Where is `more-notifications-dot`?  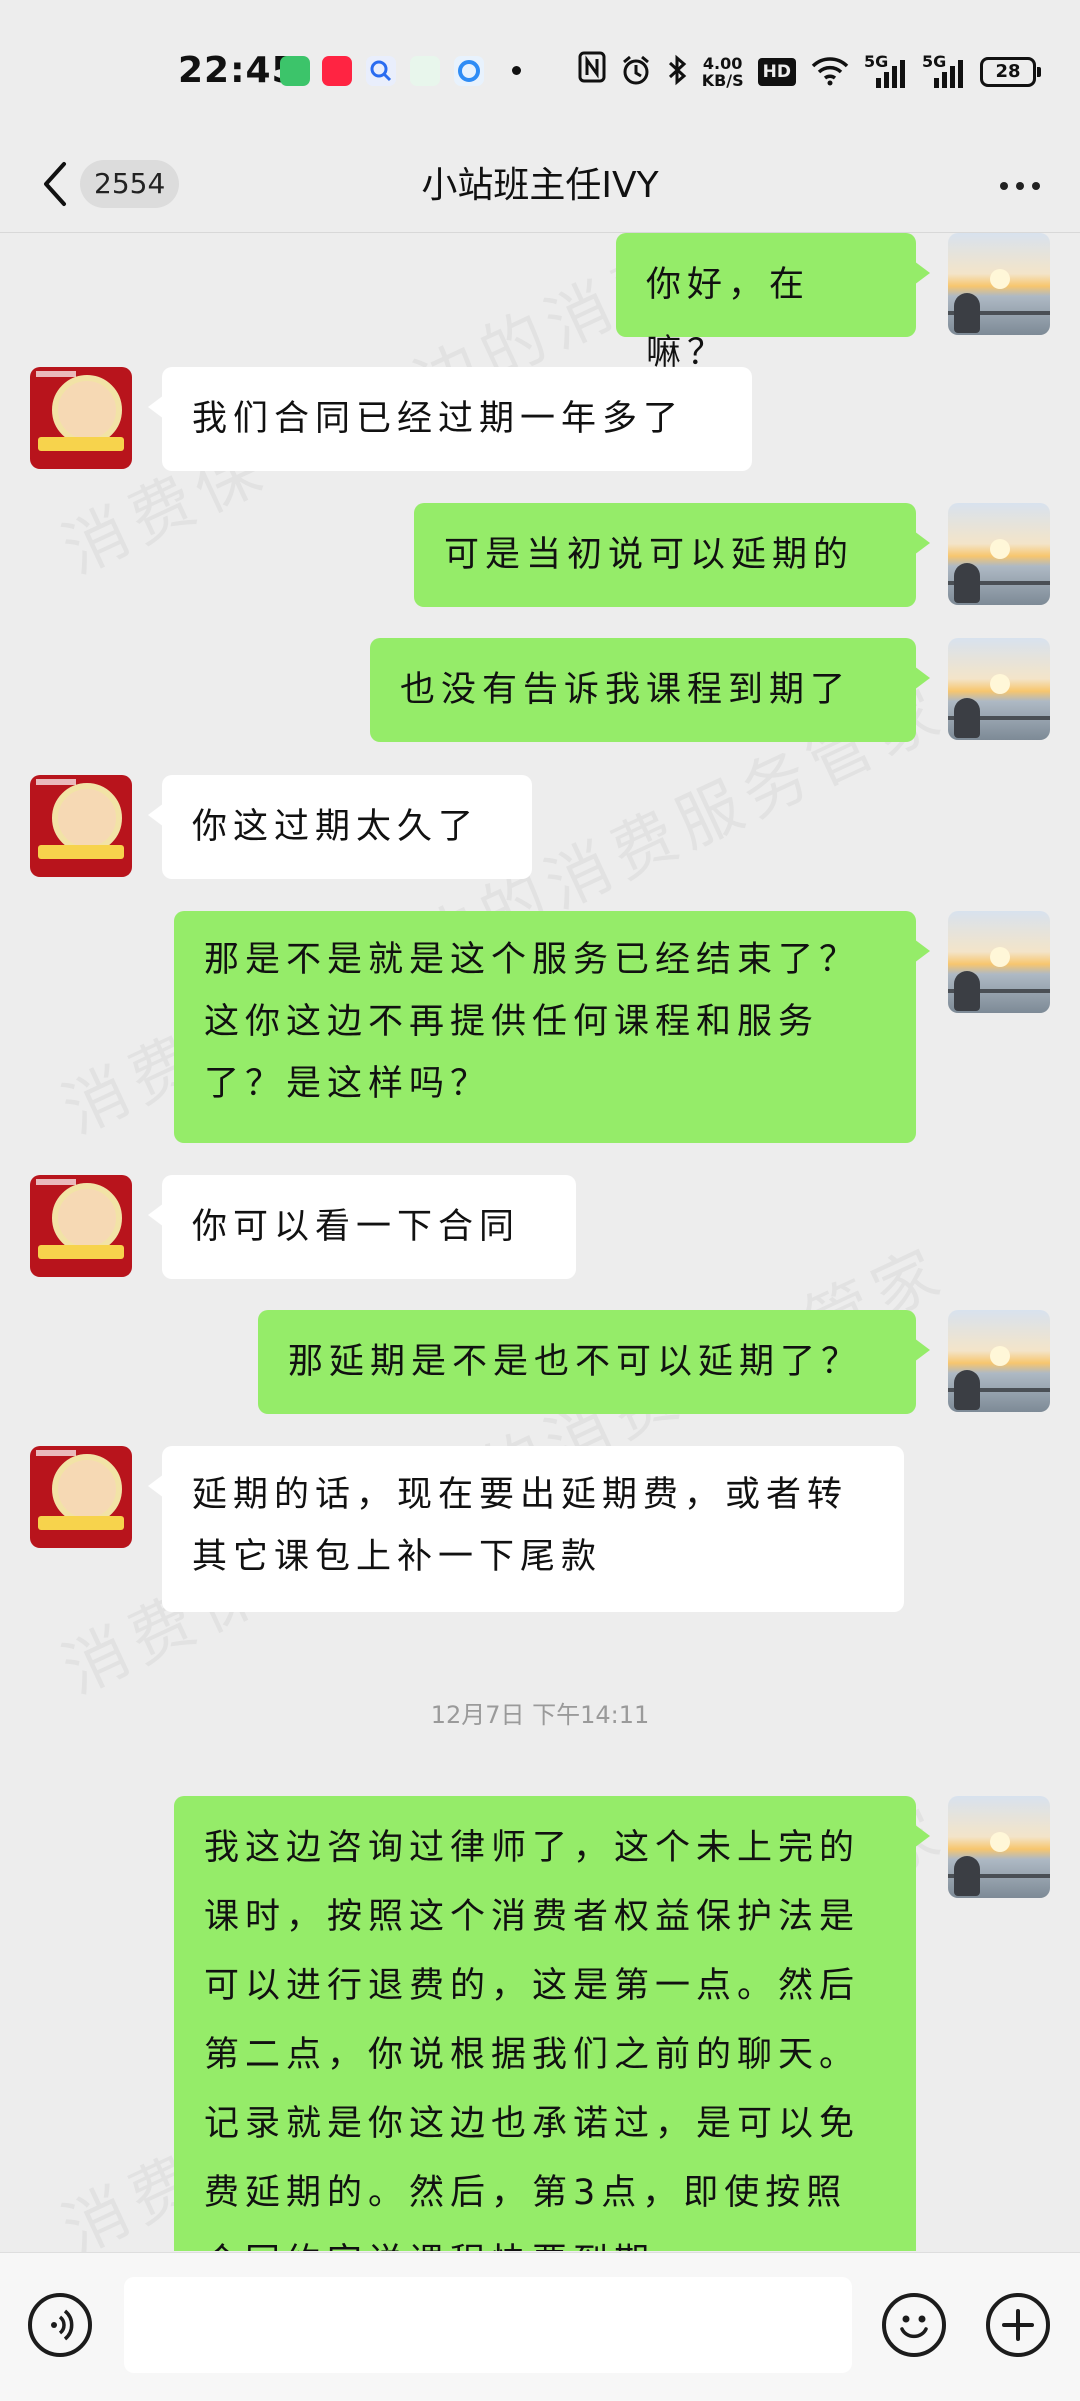
more-notifications-dot is located at coordinates (516, 70).